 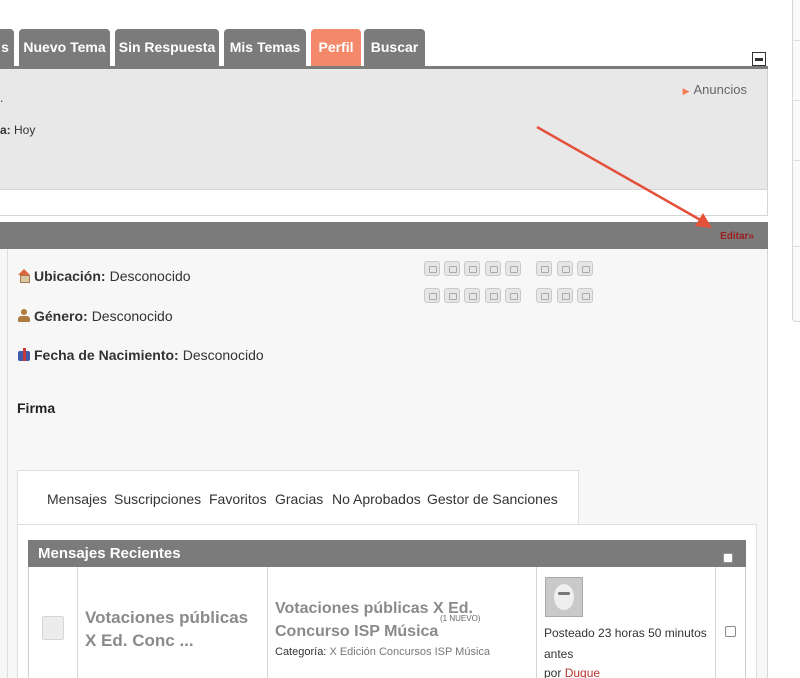 What do you see at coordinates (432, 268) in the screenshot?
I see `twitter-icon` at bounding box center [432, 268].